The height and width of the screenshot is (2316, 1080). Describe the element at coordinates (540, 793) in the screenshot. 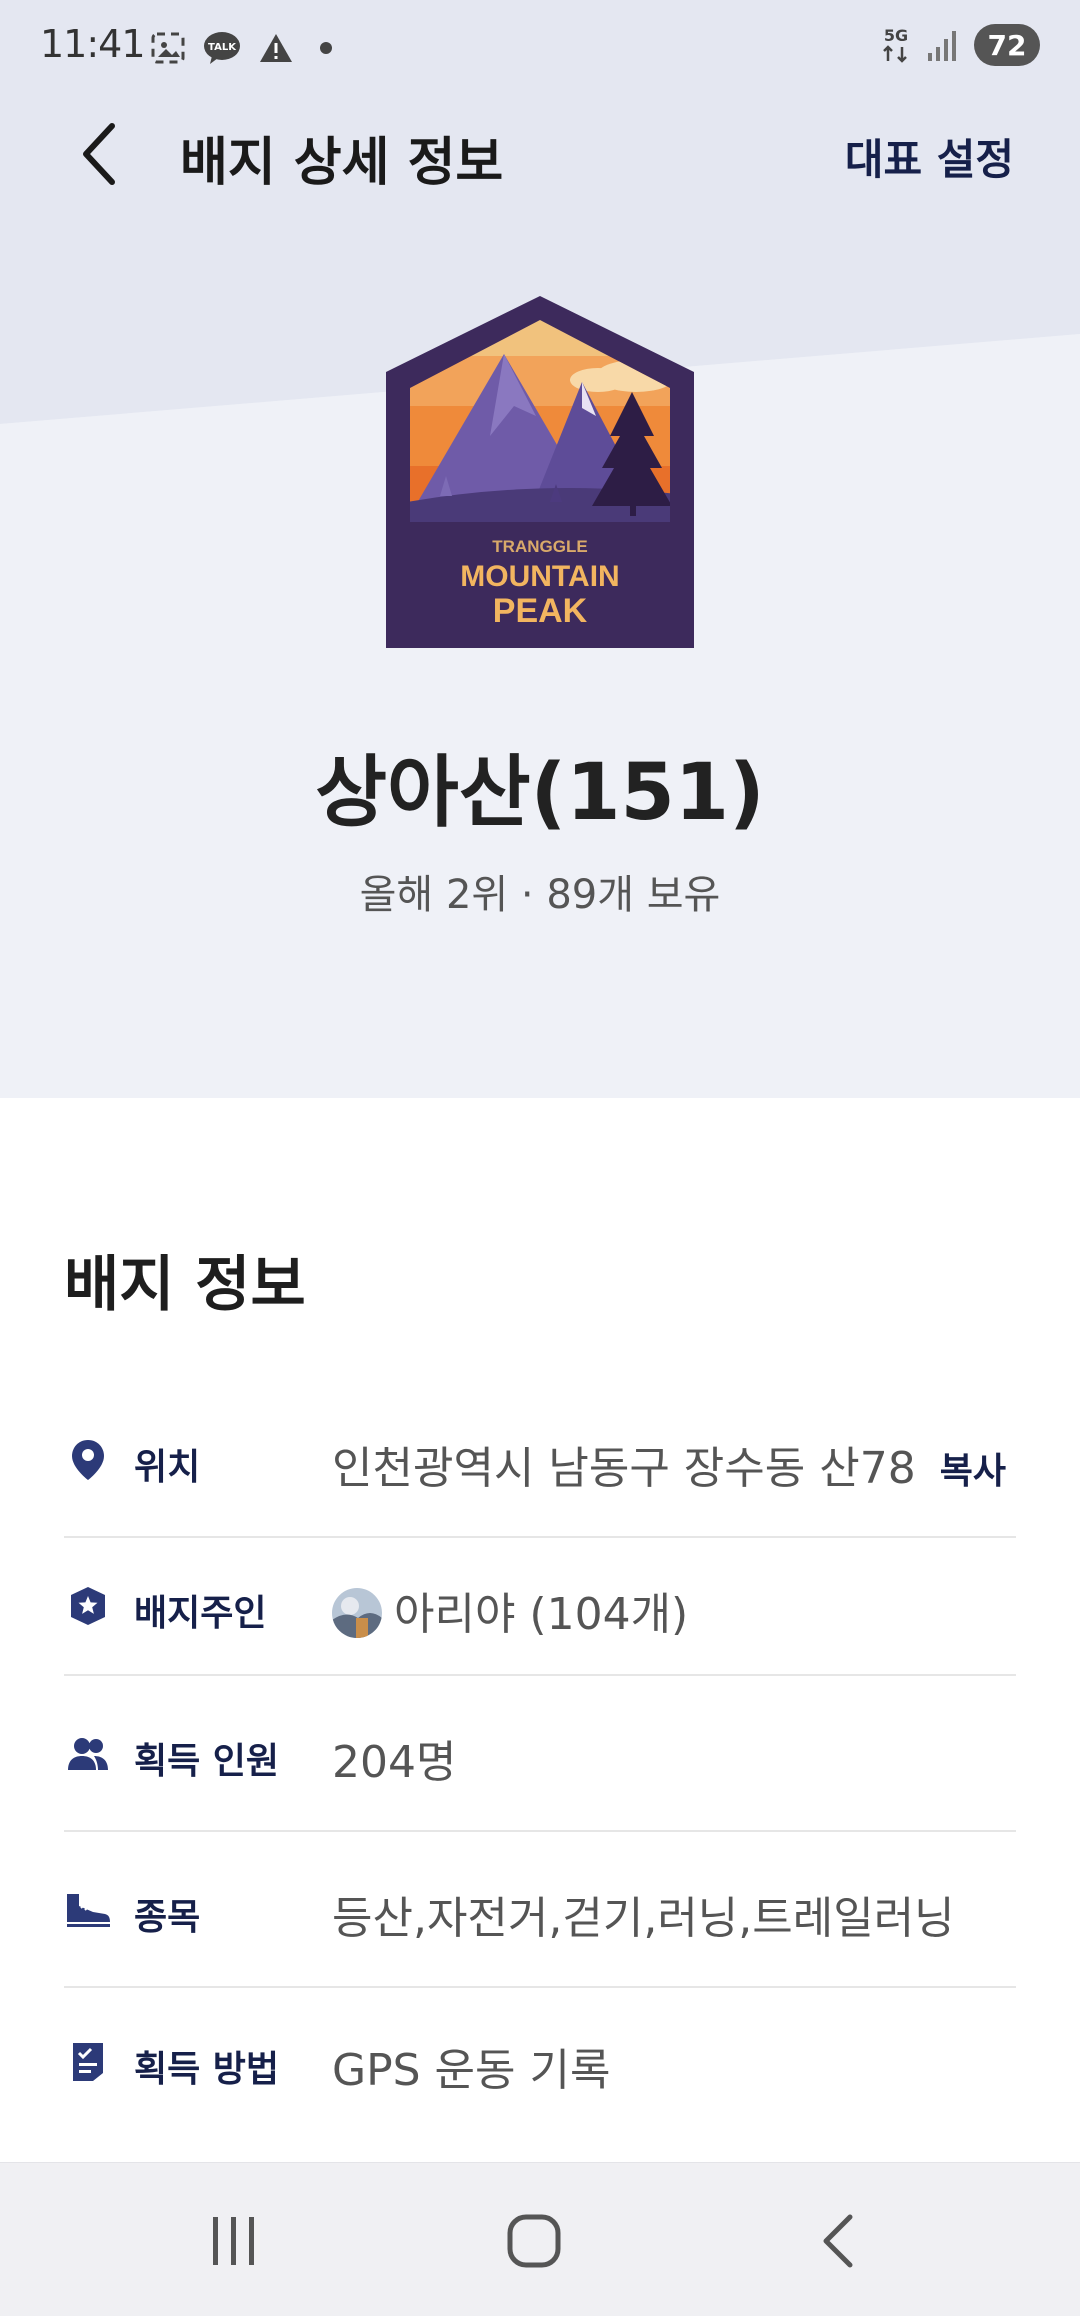

I see `badge-name: 상아산(151)` at that location.